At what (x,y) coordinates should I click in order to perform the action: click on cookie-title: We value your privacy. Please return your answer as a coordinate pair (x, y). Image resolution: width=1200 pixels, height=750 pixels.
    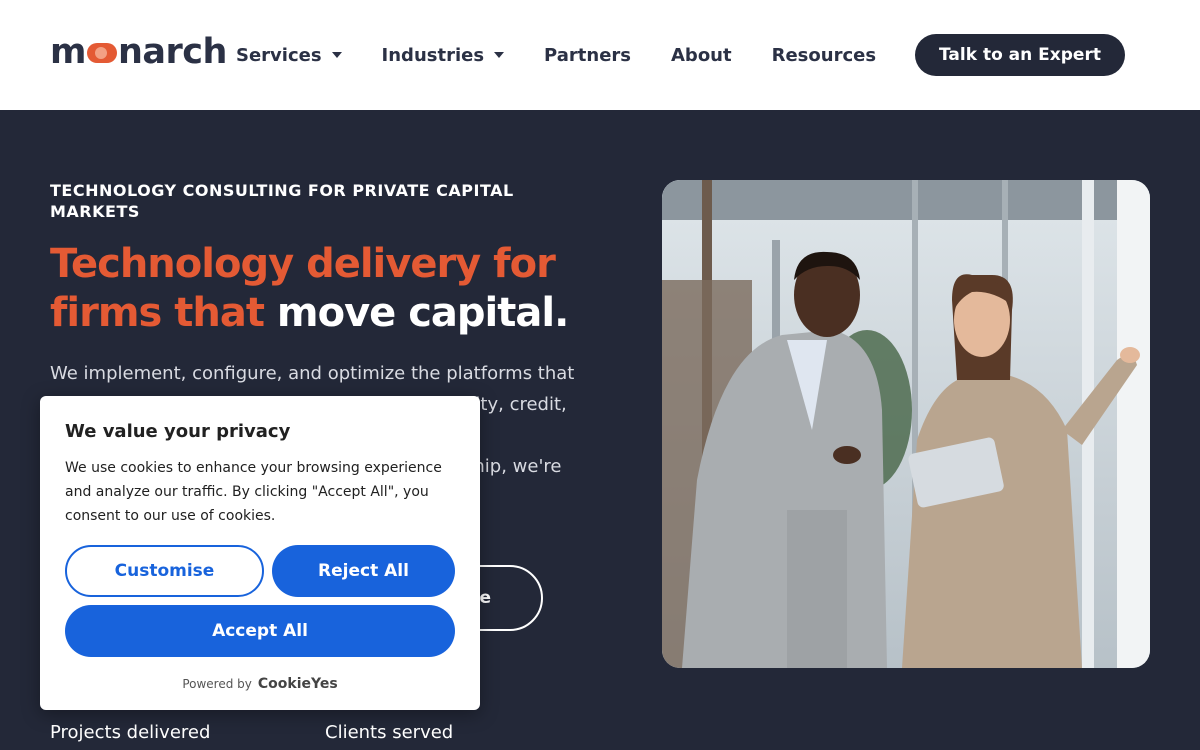
    Looking at the image, I should click on (178, 431).